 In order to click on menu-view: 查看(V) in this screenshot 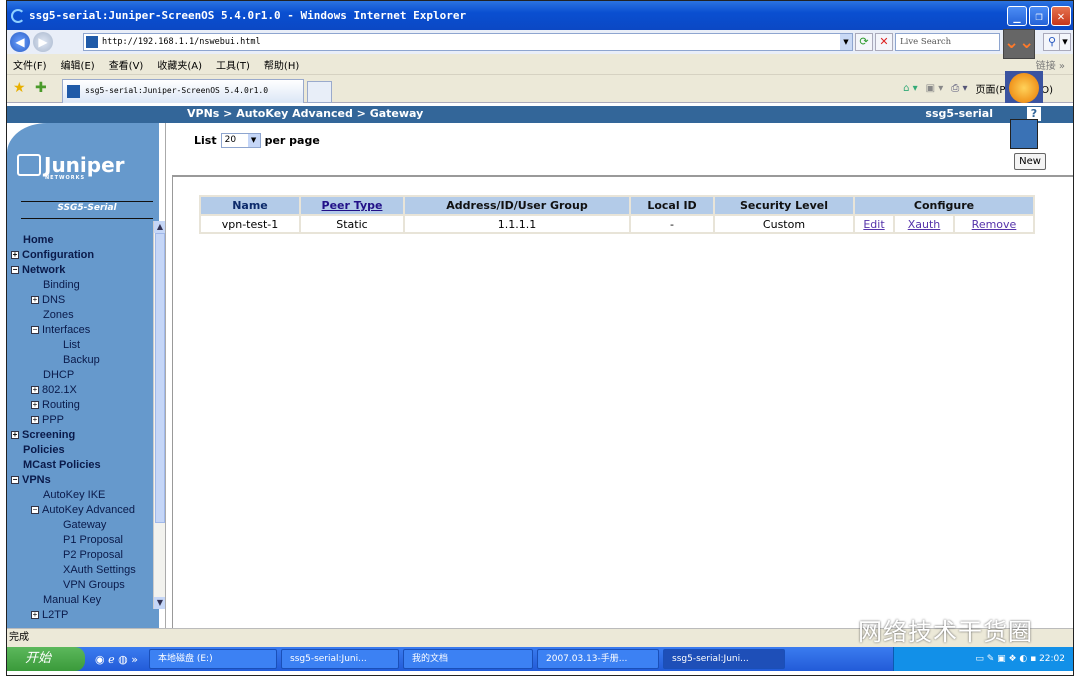, I will do `click(126, 64)`.